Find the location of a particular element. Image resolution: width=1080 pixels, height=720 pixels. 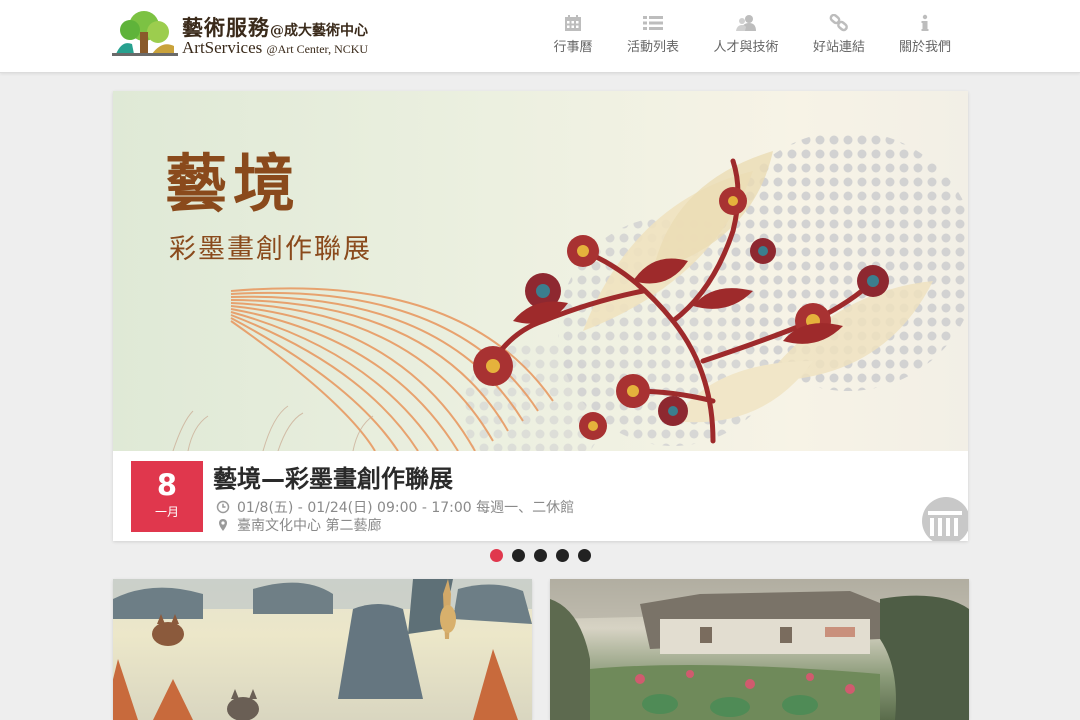

poster-subtitle: 彩墨畫創作聯展 is located at coordinates (270, 249).